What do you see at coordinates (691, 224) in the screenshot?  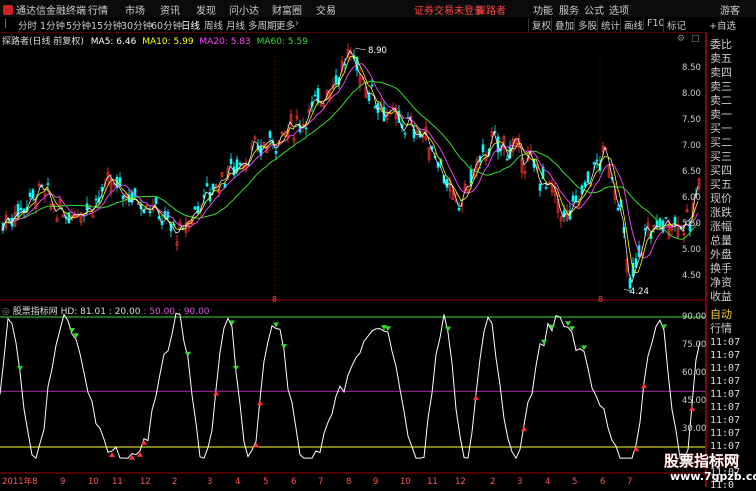 I see `y-tick: 5.50` at bounding box center [691, 224].